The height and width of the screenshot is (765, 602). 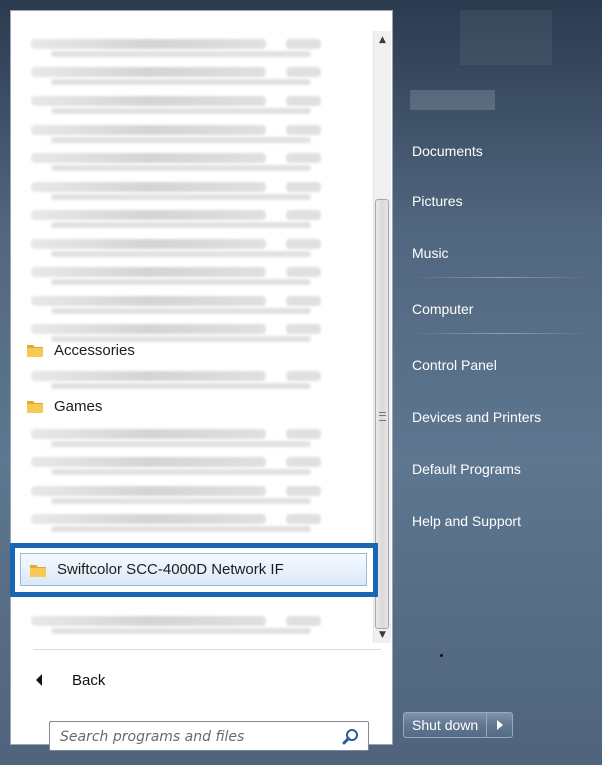 I want to click on back-arrow-icon, so click(x=39, y=680).